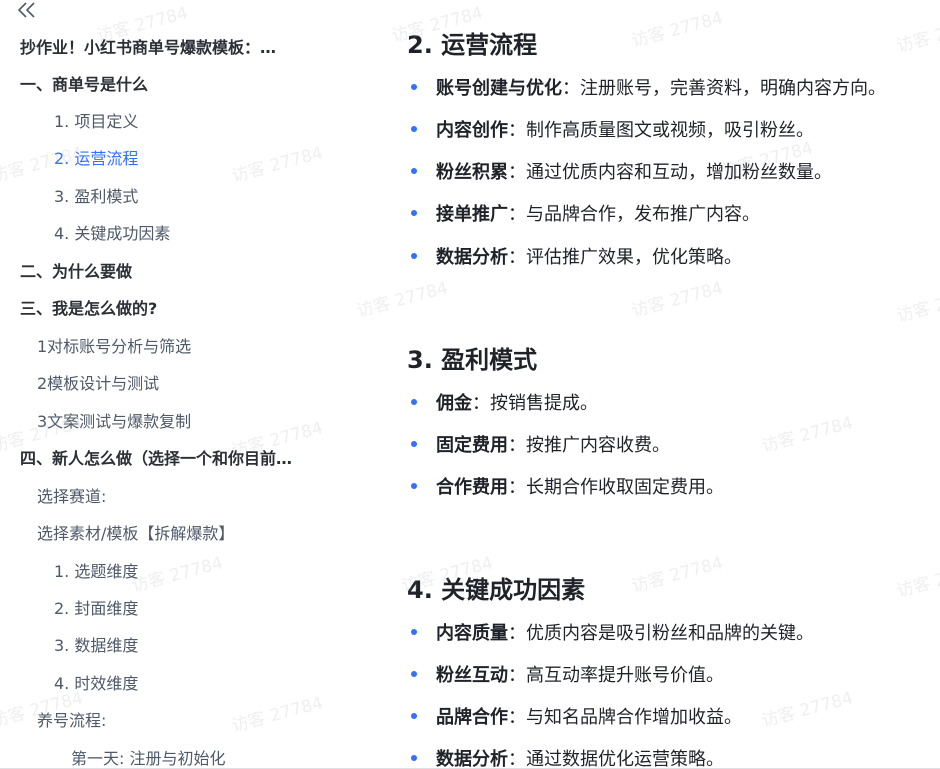 This screenshot has height=769, width=940. I want to click on toc-item: 3文案测试与爆款复制, so click(114, 422).